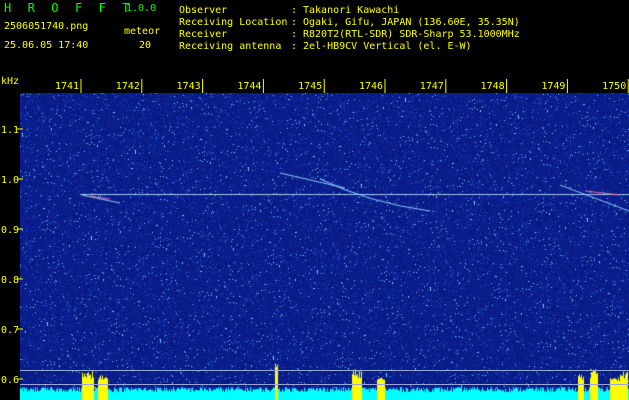 This screenshot has width=629, height=400. I want to click on x-tick-label: 1741, so click(67, 86).